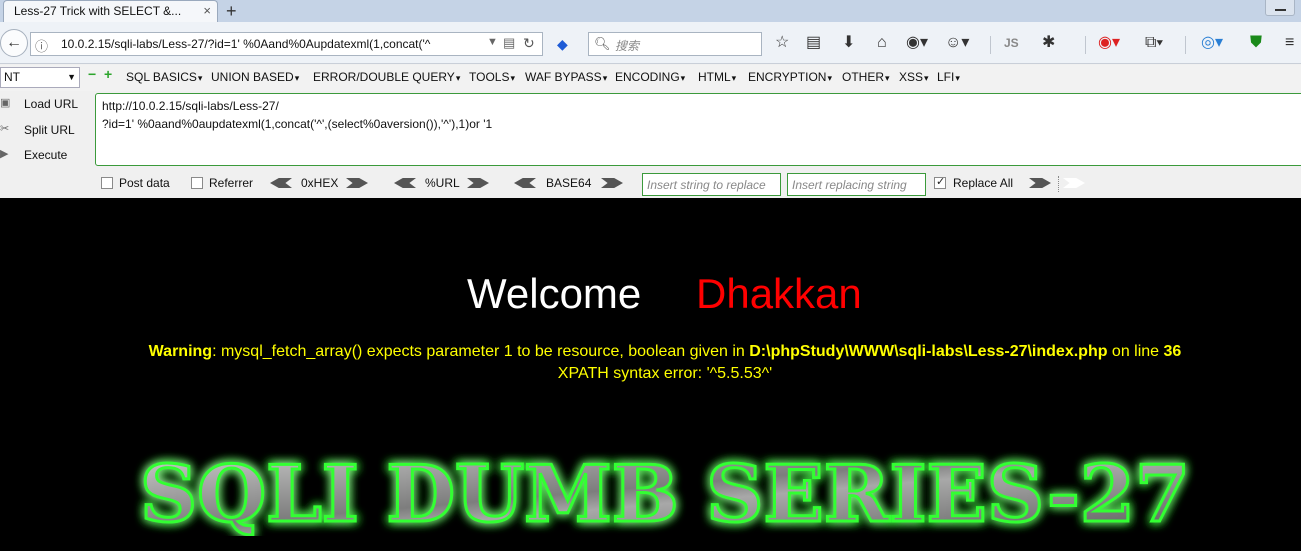 This screenshot has width=1301, height=551. Describe the element at coordinates (717, 77) in the screenshot. I see `menu-html: HTML` at that location.